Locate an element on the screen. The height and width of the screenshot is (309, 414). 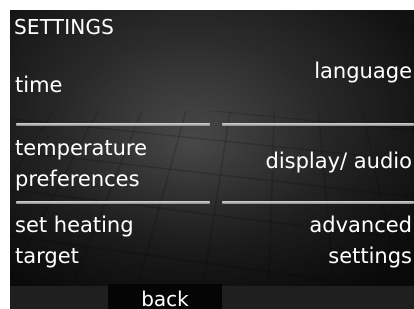
menu-item-advanced-label-line2: settings is located at coordinates (370, 256).